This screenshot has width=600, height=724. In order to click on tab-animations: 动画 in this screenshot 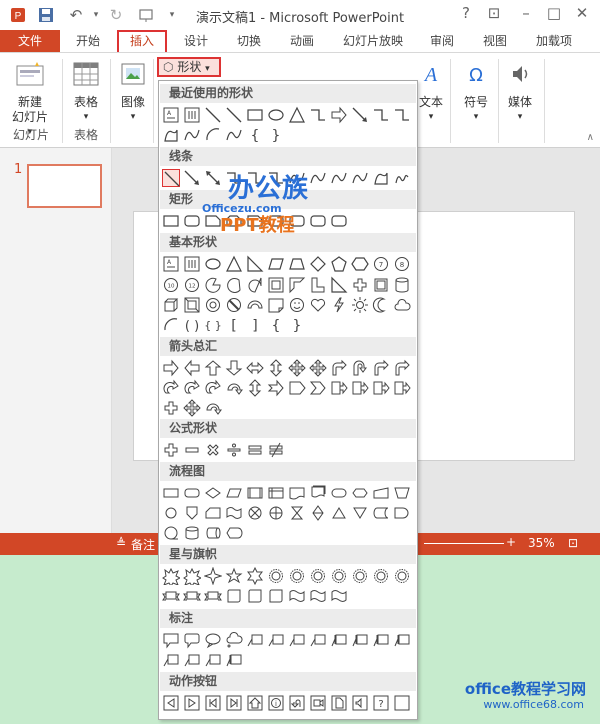, I will do `click(302, 41)`.